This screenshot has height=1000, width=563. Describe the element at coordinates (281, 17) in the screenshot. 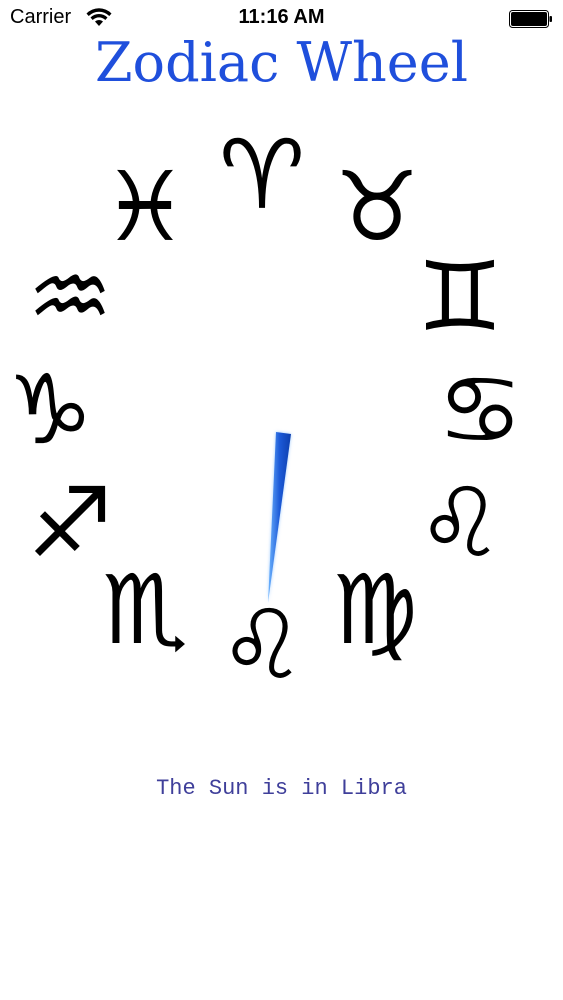

I see `clock: 11:16 AM` at that location.